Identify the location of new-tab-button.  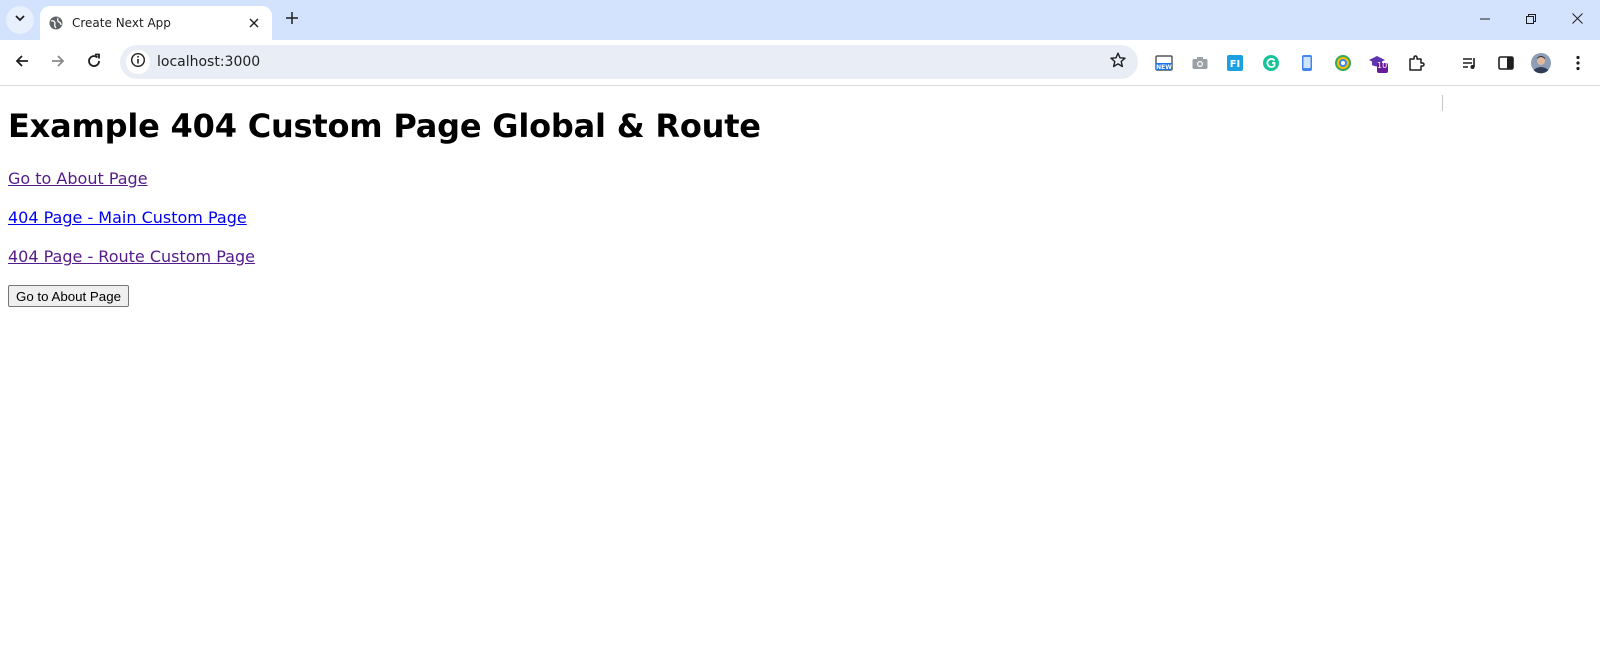
(292, 20).